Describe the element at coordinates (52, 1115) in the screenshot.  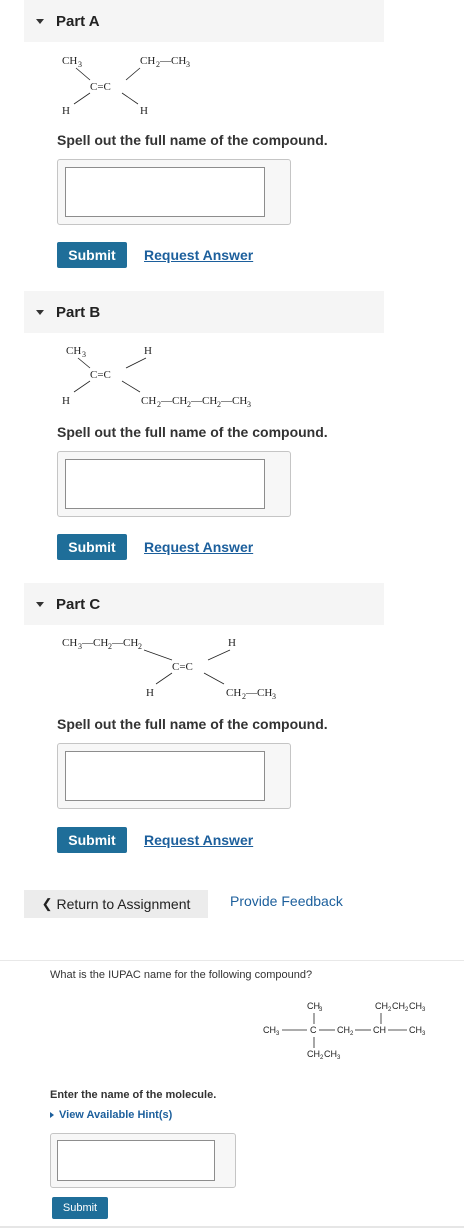
I see `caret-right-icon` at that location.